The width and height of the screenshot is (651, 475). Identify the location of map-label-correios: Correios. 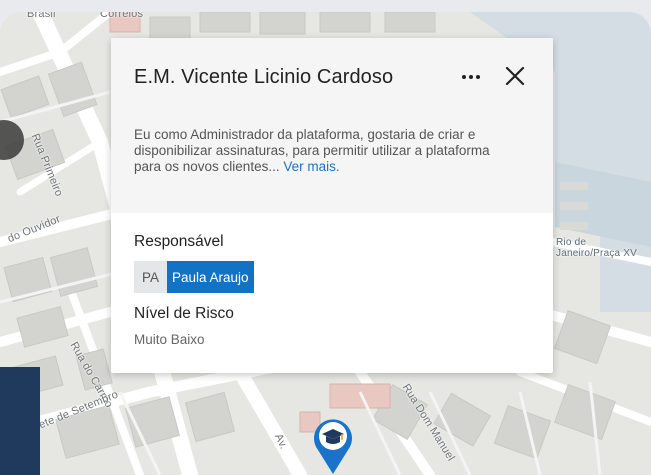
(122, 16).